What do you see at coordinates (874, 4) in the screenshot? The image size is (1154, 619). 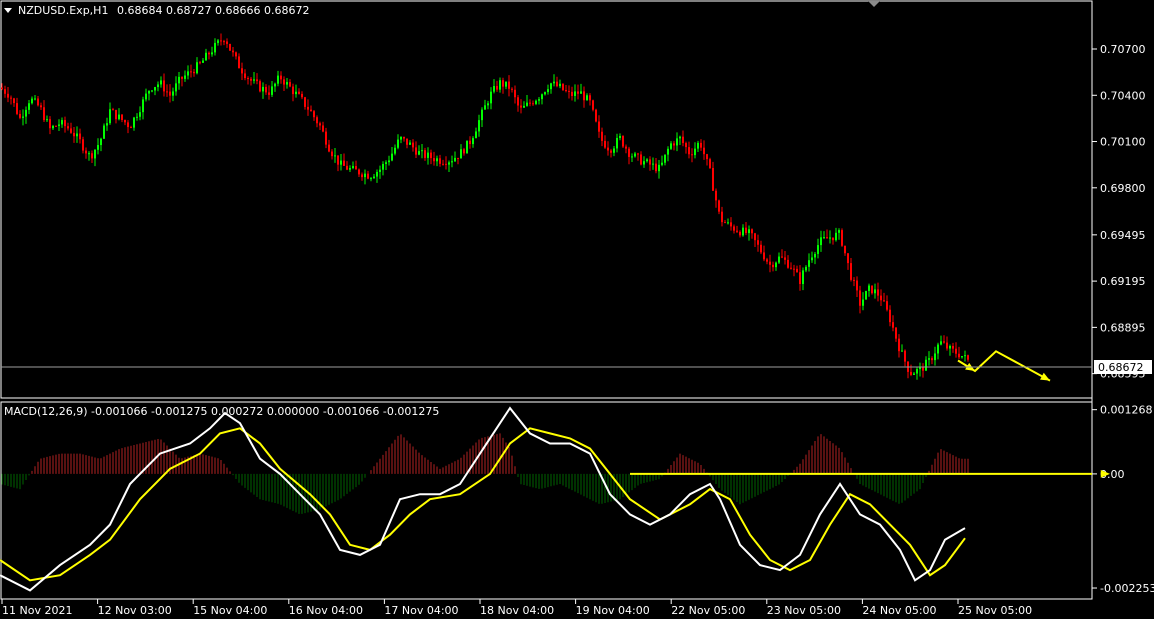 I see `scroll-marker-icon` at bounding box center [874, 4].